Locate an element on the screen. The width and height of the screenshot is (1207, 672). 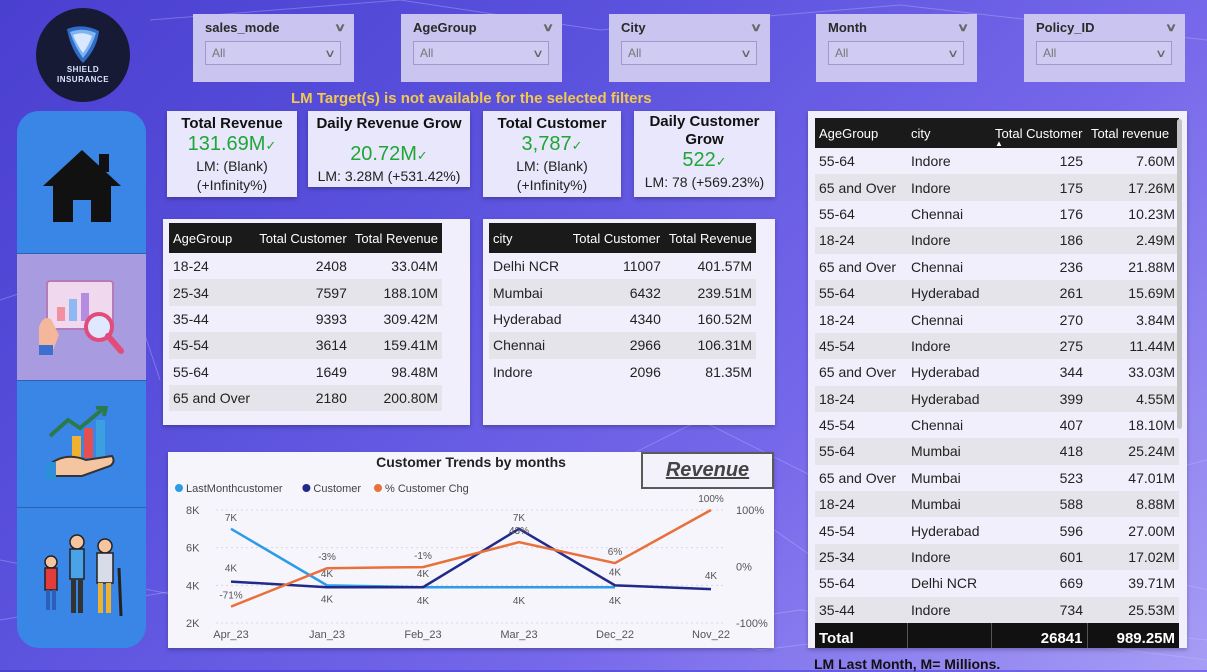
kpi-last-month: LM: 3.28M (+531.42%) is located at coordinates (389, 176).